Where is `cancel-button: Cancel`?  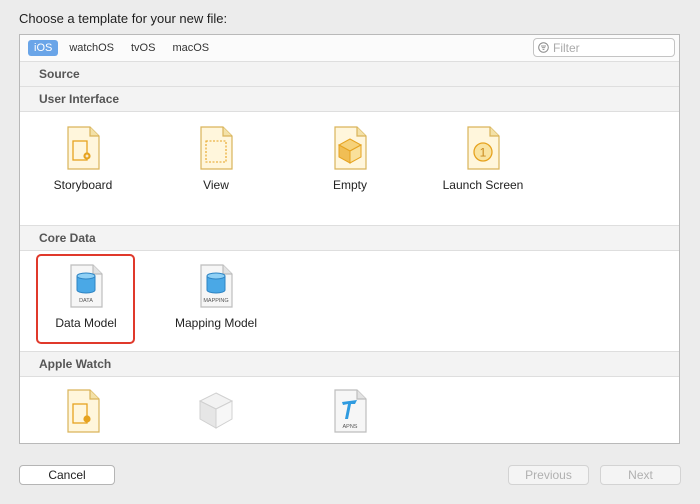 cancel-button: Cancel is located at coordinates (67, 475).